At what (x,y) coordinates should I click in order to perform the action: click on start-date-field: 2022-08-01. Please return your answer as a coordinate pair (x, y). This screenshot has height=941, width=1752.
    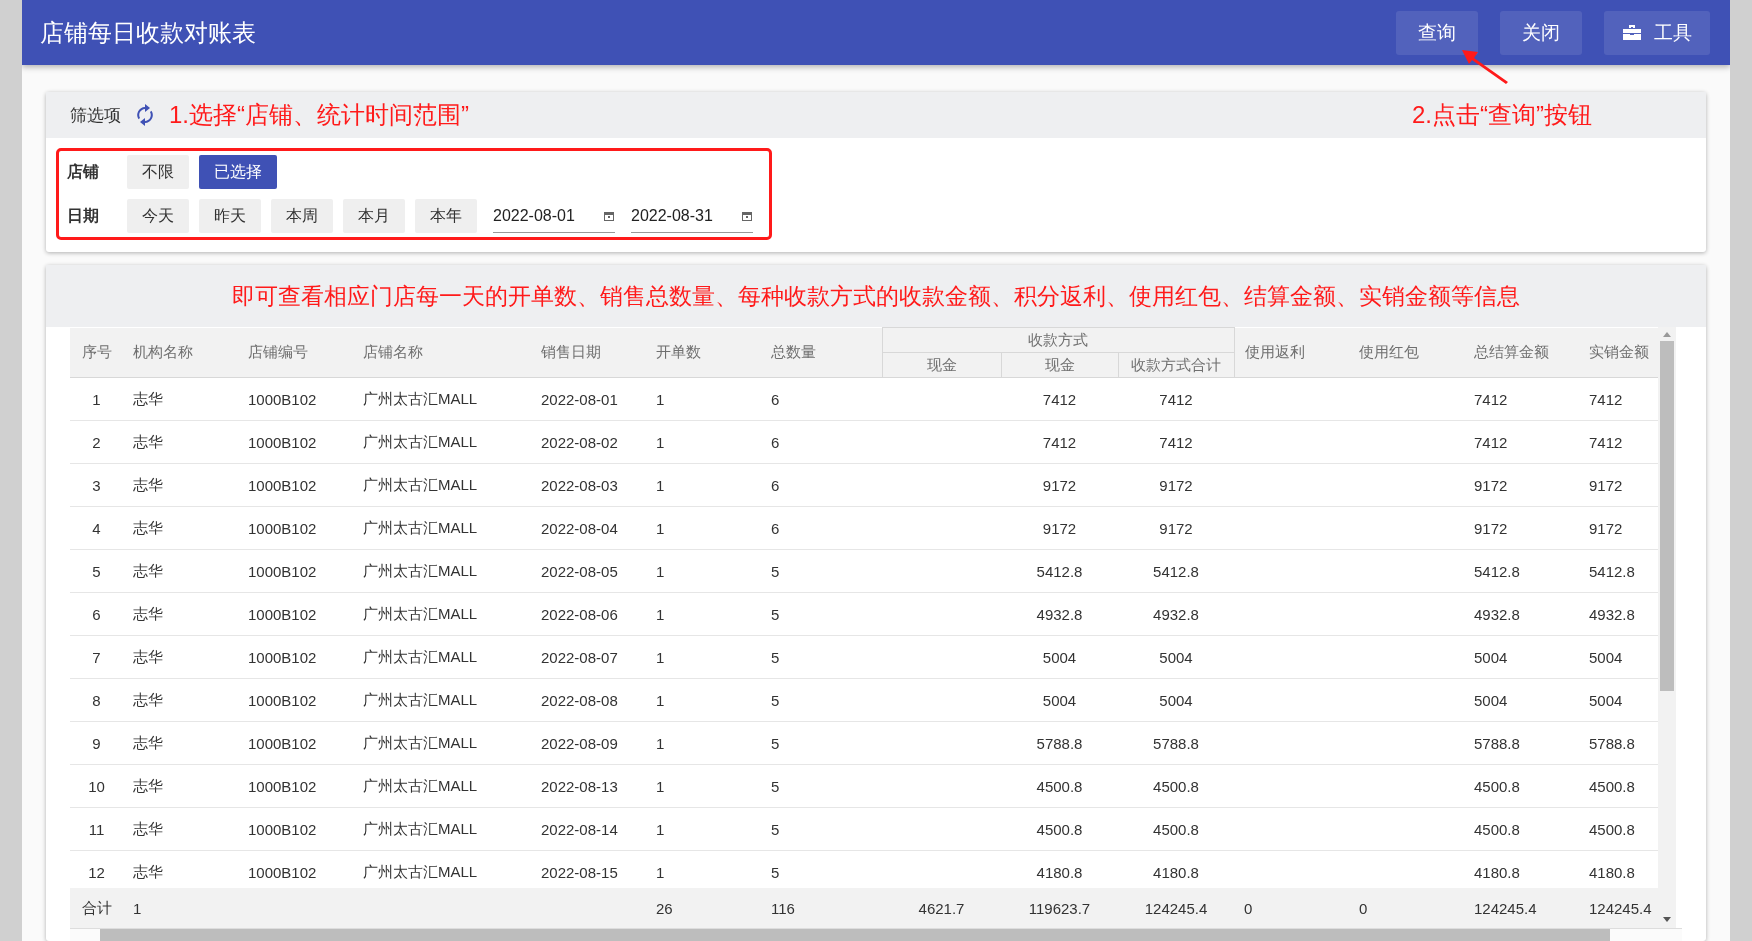
    Looking at the image, I should click on (554, 216).